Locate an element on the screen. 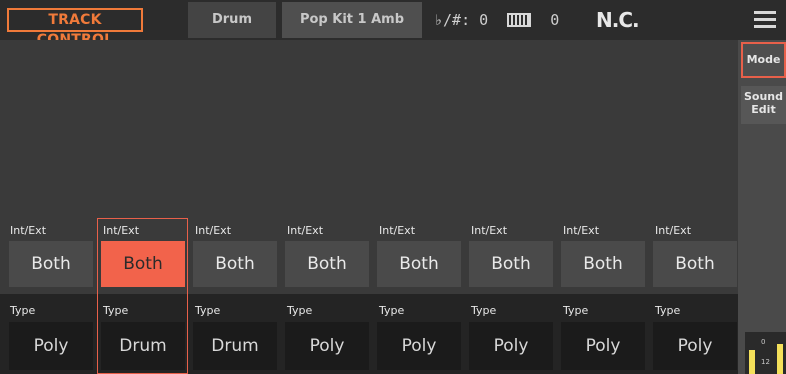  sound-edit-button: Sound Edit is located at coordinates (763, 105).